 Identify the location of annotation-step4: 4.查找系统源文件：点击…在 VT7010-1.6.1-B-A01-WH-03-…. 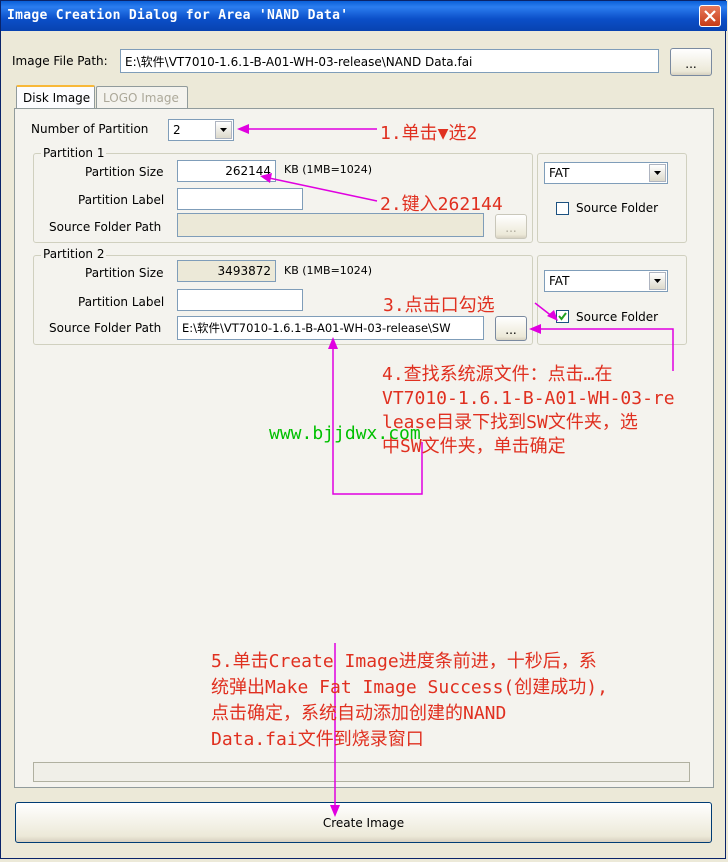
(528, 410).